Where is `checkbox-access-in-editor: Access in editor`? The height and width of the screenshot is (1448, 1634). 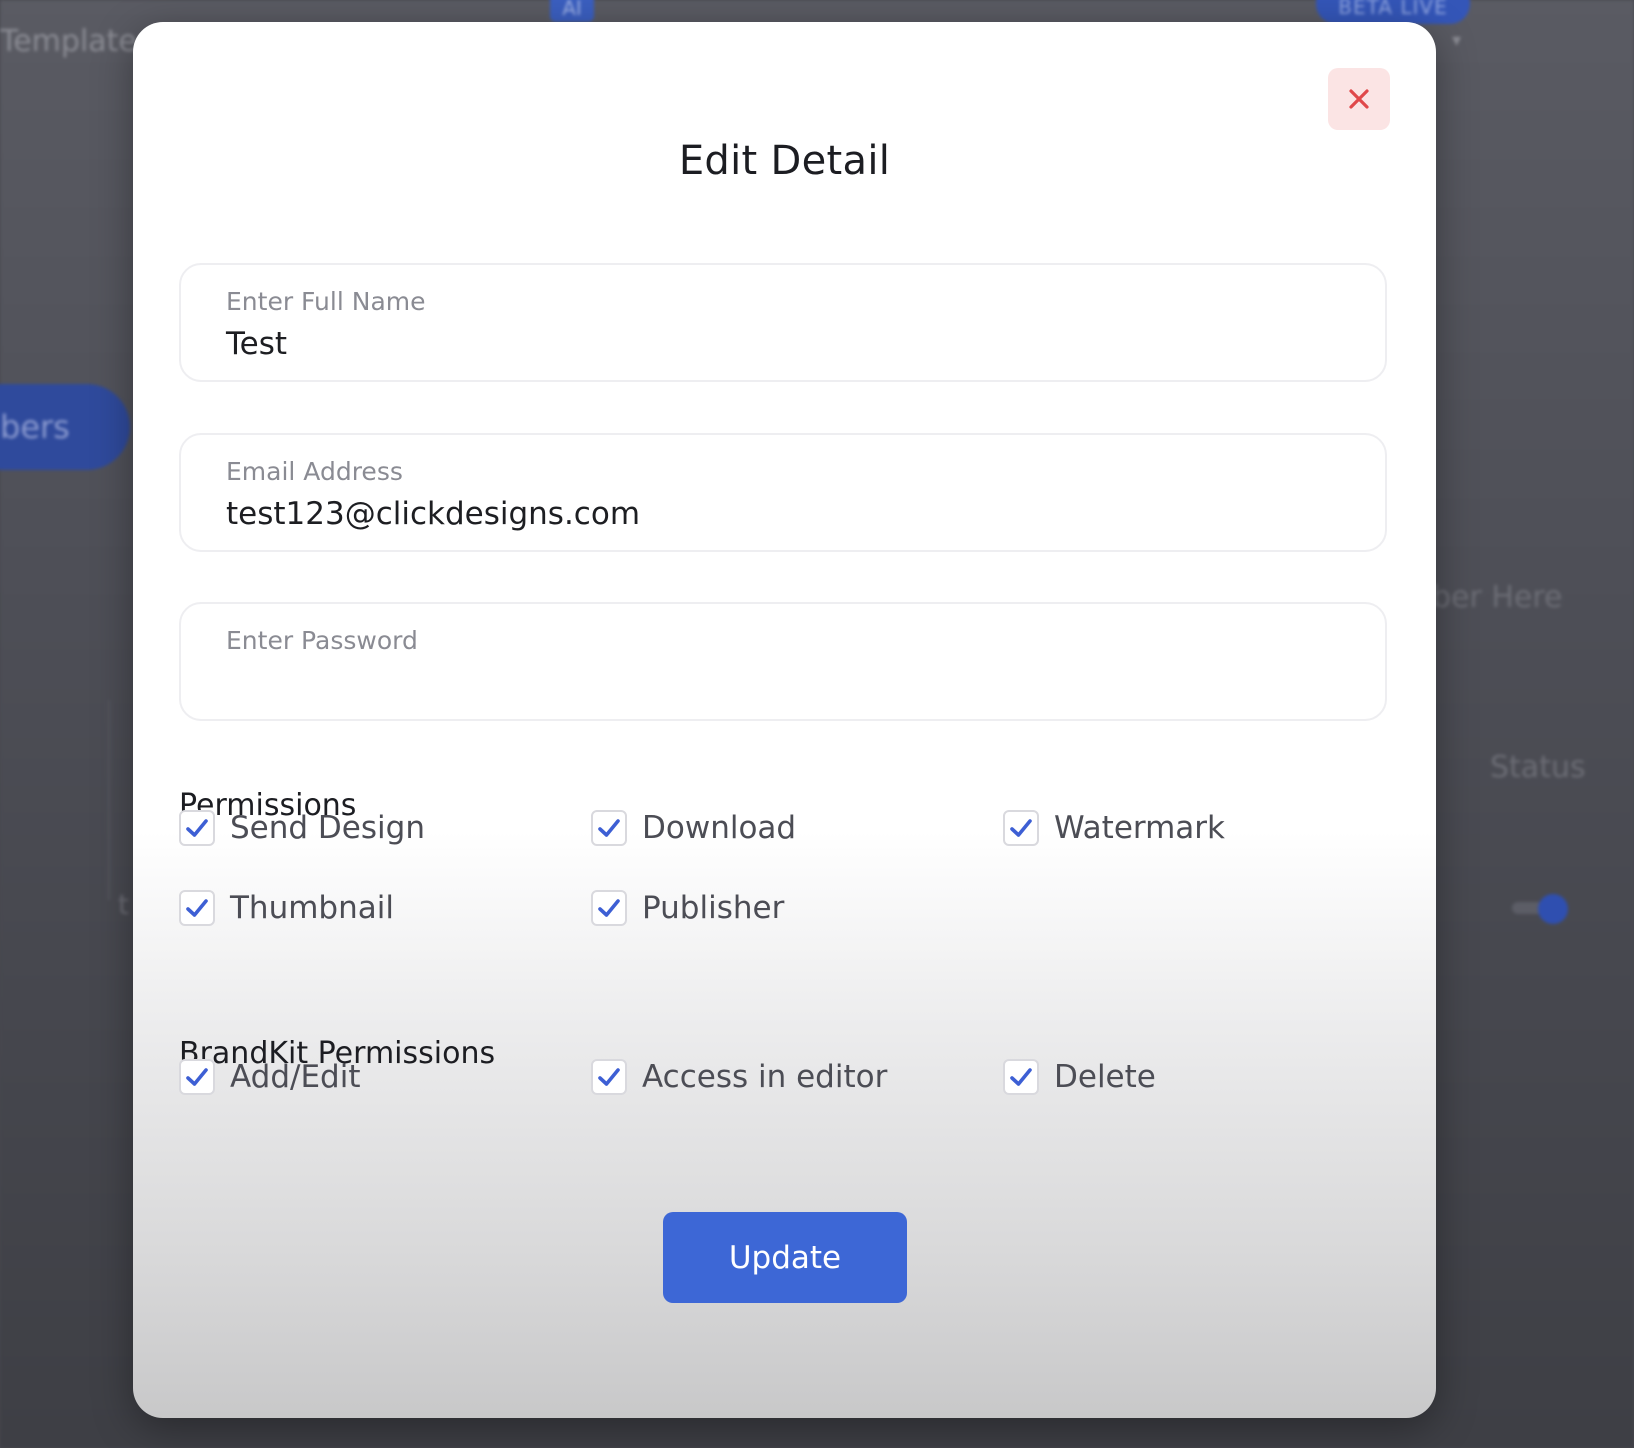 checkbox-access-in-editor: Access in editor is located at coordinates (739, 1077).